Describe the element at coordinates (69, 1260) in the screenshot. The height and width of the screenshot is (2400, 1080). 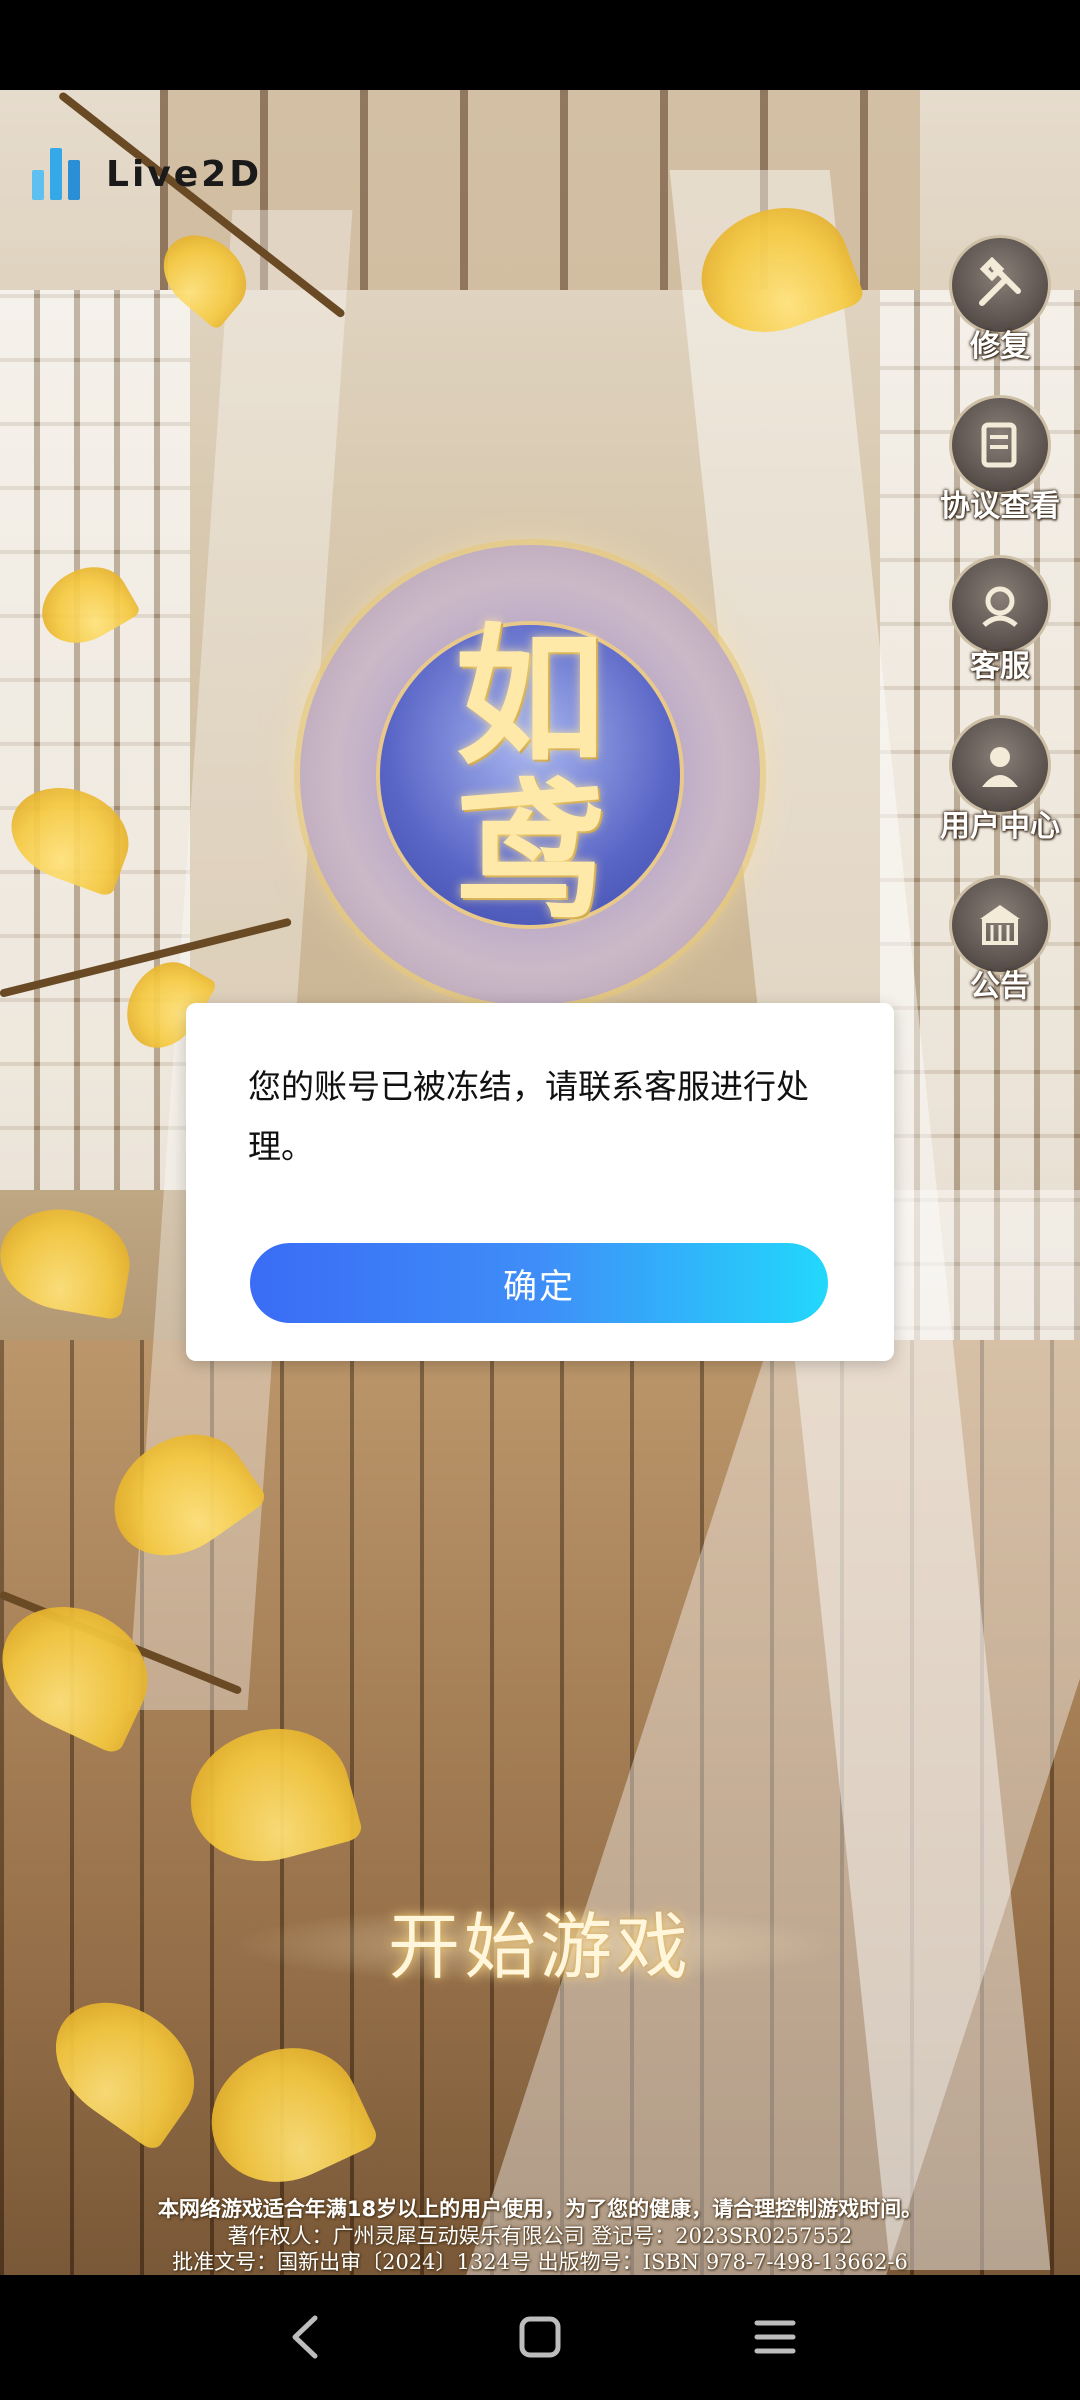
I see `ginkgo-leaf` at that location.